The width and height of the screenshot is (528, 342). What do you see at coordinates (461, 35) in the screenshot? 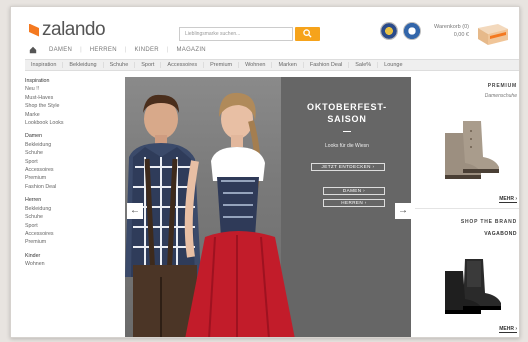
I see `cart-amount: 0,00 €` at bounding box center [461, 35].